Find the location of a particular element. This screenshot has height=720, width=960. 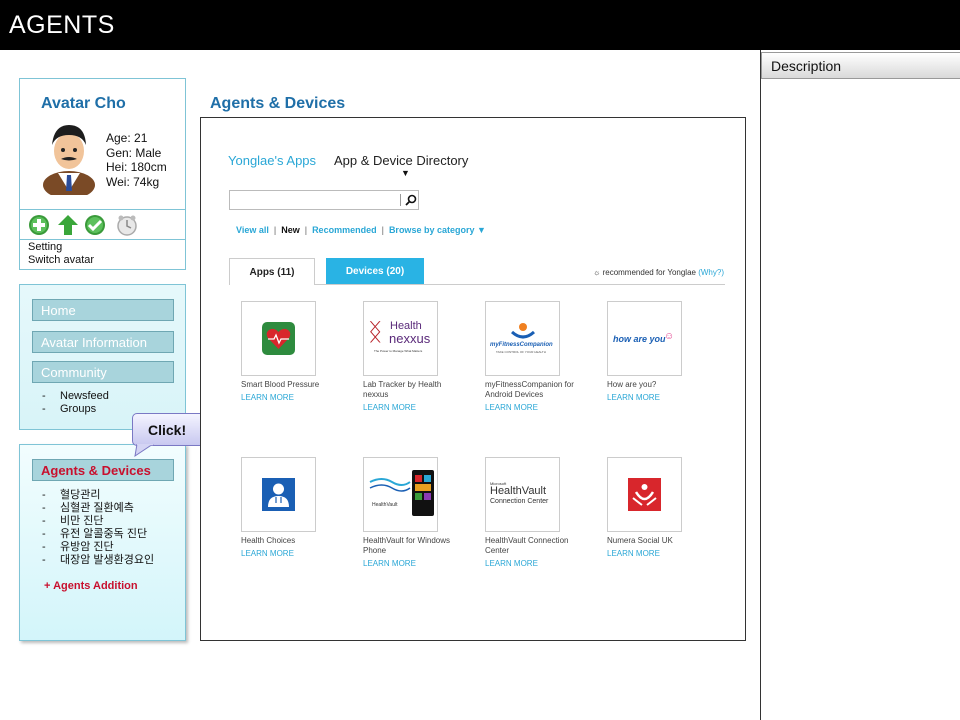

callout-tail is located at coordinates (144, 451).